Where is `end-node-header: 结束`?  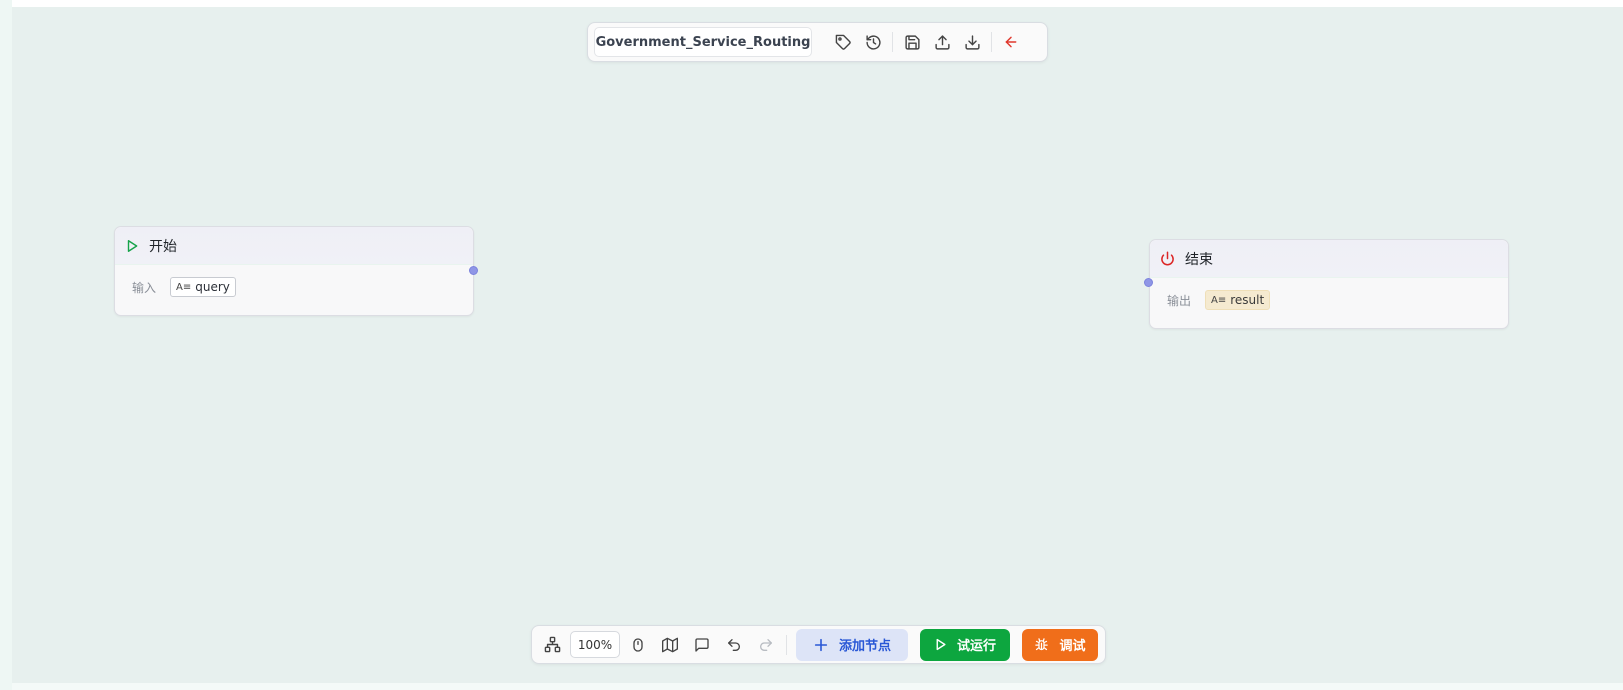
end-node-header: 结束 is located at coordinates (1329, 259).